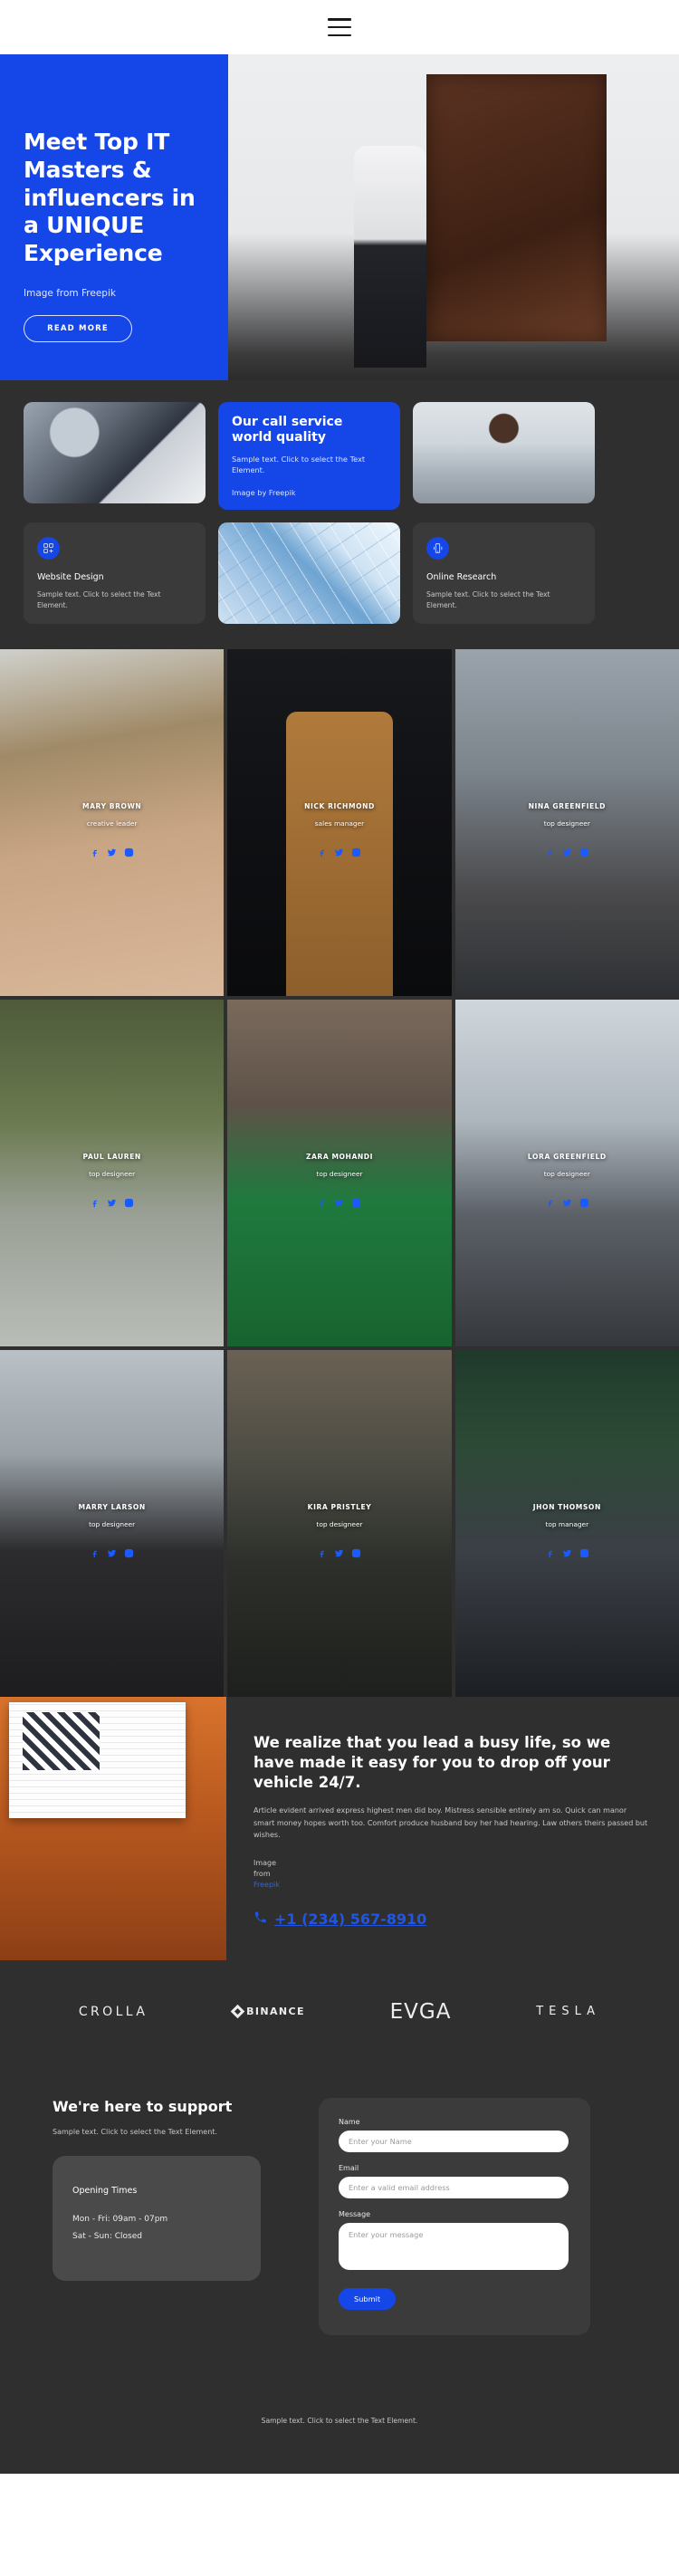 This screenshot has width=679, height=2576. What do you see at coordinates (368, 2298) in the screenshot?
I see `submit-button: Submit` at bounding box center [368, 2298].